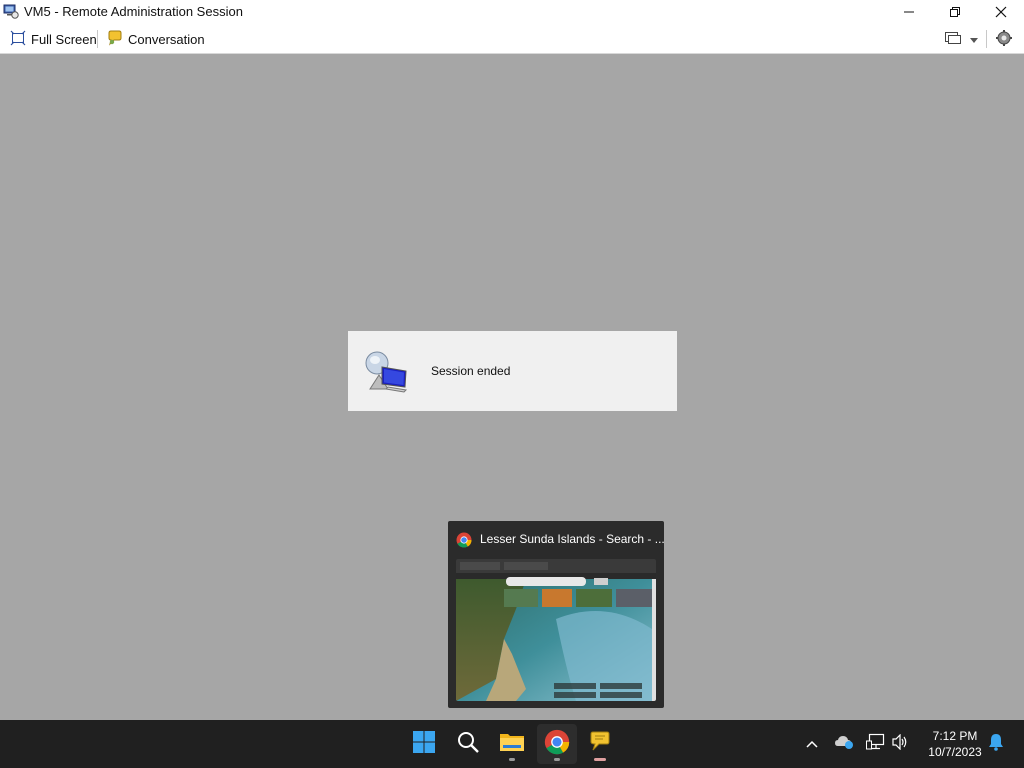 This screenshot has height=768, width=1024. I want to click on file-explorer-button, so click(512, 744).